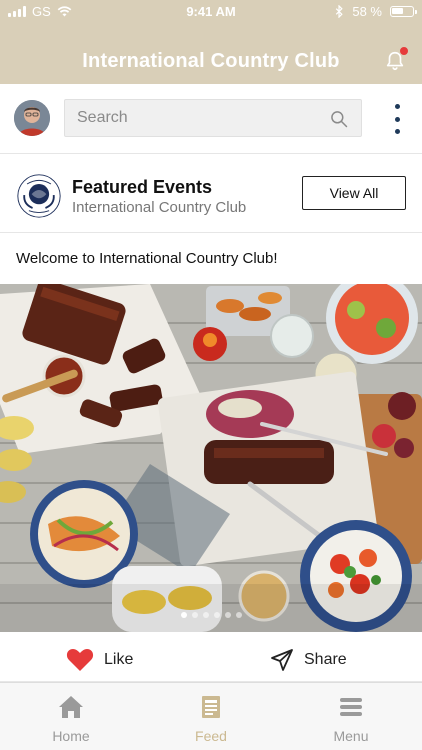  Describe the element at coordinates (183, 615) in the screenshot. I see `carousel-dot-active` at that location.